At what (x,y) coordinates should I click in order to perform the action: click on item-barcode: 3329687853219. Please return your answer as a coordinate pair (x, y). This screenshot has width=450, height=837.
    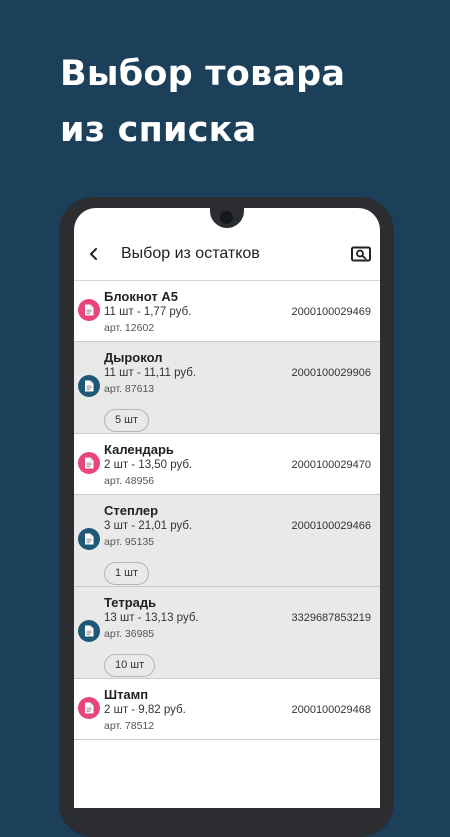
    Looking at the image, I should click on (331, 618).